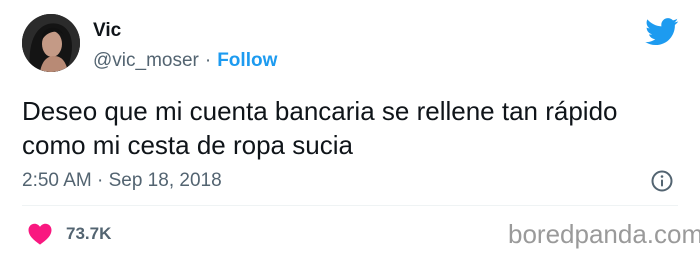  I want to click on heart-icon, so click(40, 234).